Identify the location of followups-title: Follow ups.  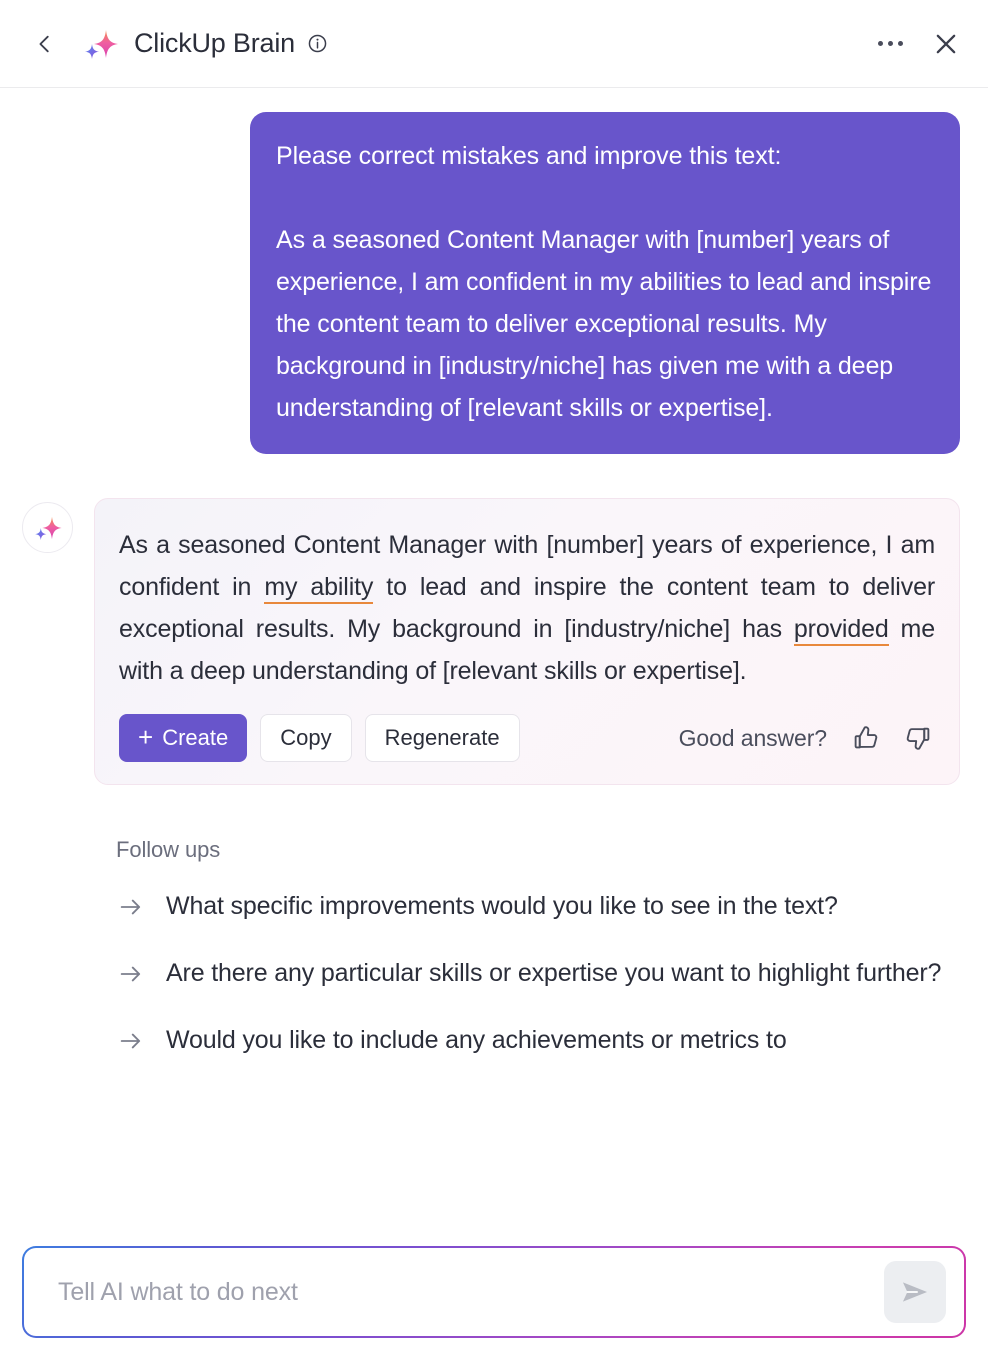
(168, 849).